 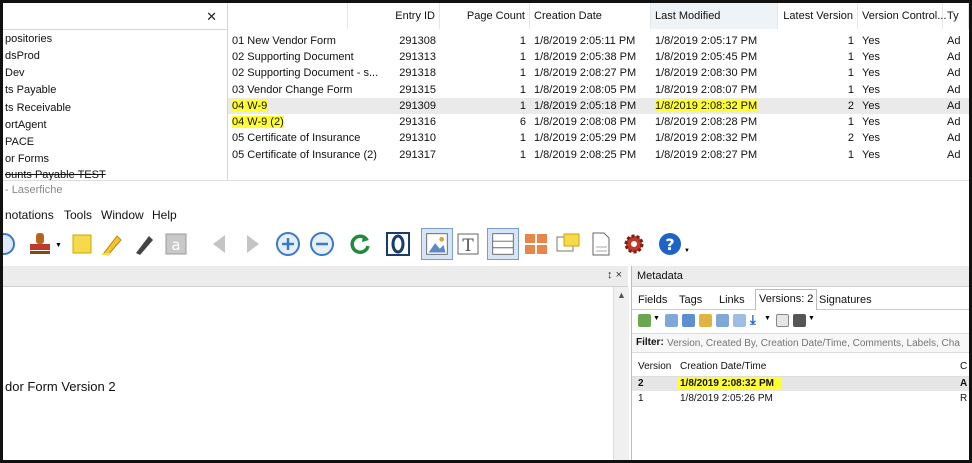 What do you see at coordinates (590, 16) in the screenshot?
I see `column-header-creation-date: Creation Date` at bounding box center [590, 16].